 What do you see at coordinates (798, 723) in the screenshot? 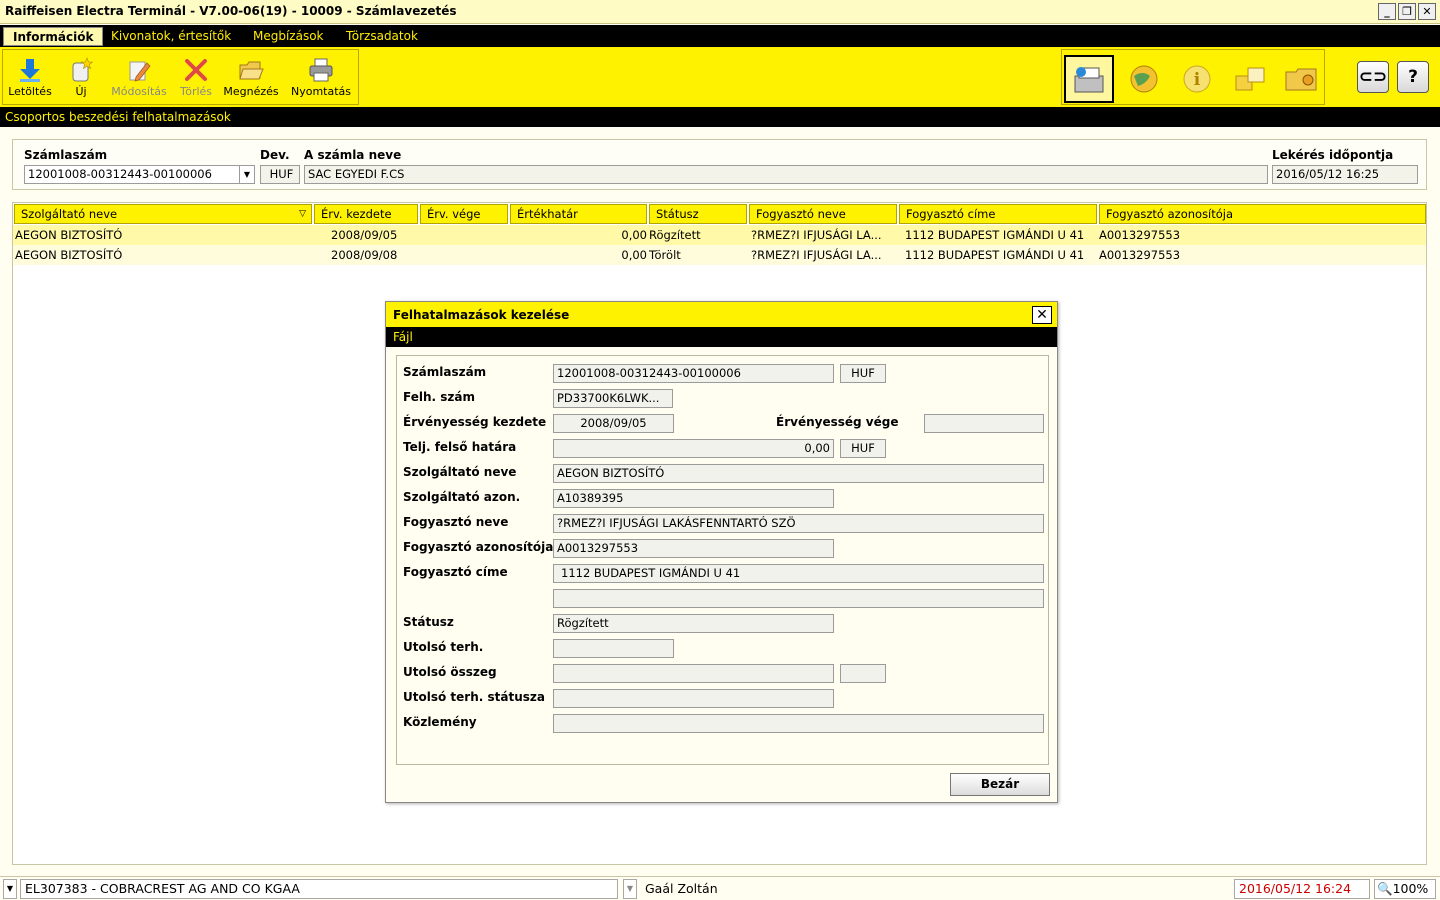
I see `field-note` at bounding box center [798, 723].